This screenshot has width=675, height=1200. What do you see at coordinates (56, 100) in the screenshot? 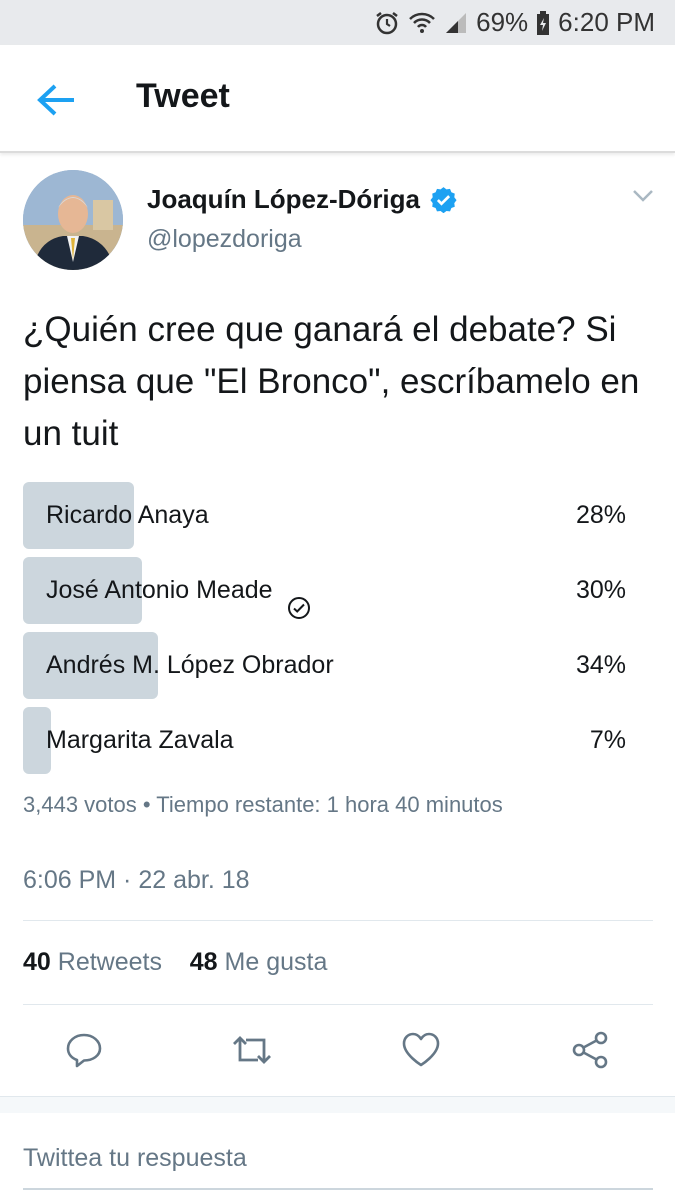
I see `back-arrow-icon` at bounding box center [56, 100].